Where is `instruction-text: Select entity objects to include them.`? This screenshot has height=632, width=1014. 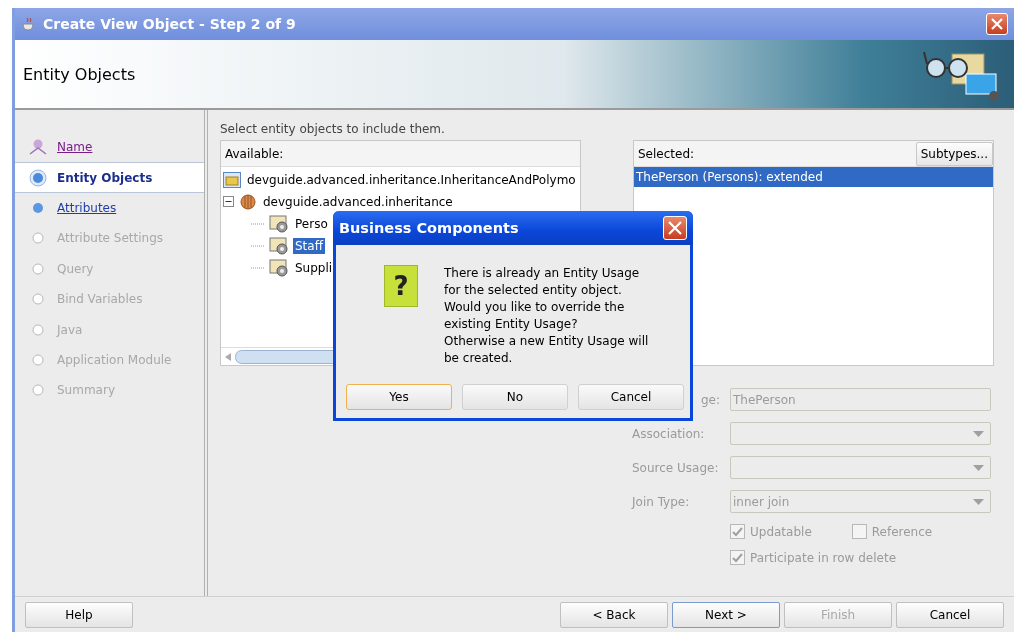 instruction-text: Select entity objects to include them. is located at coordinates (333, 129).